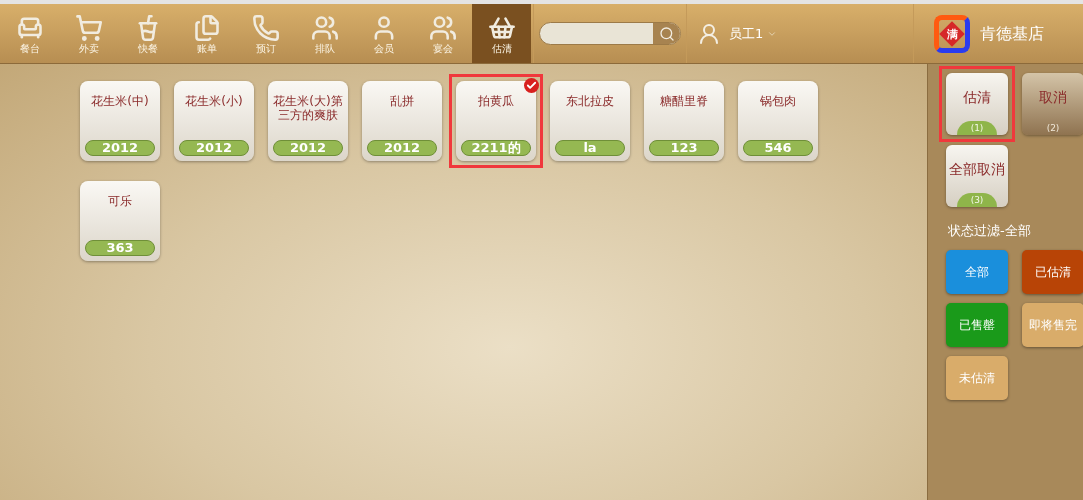  Describe the element at coordinates (990, 231) in the screenshot. I see `filter-title: 状态过滤-全部` at that location.